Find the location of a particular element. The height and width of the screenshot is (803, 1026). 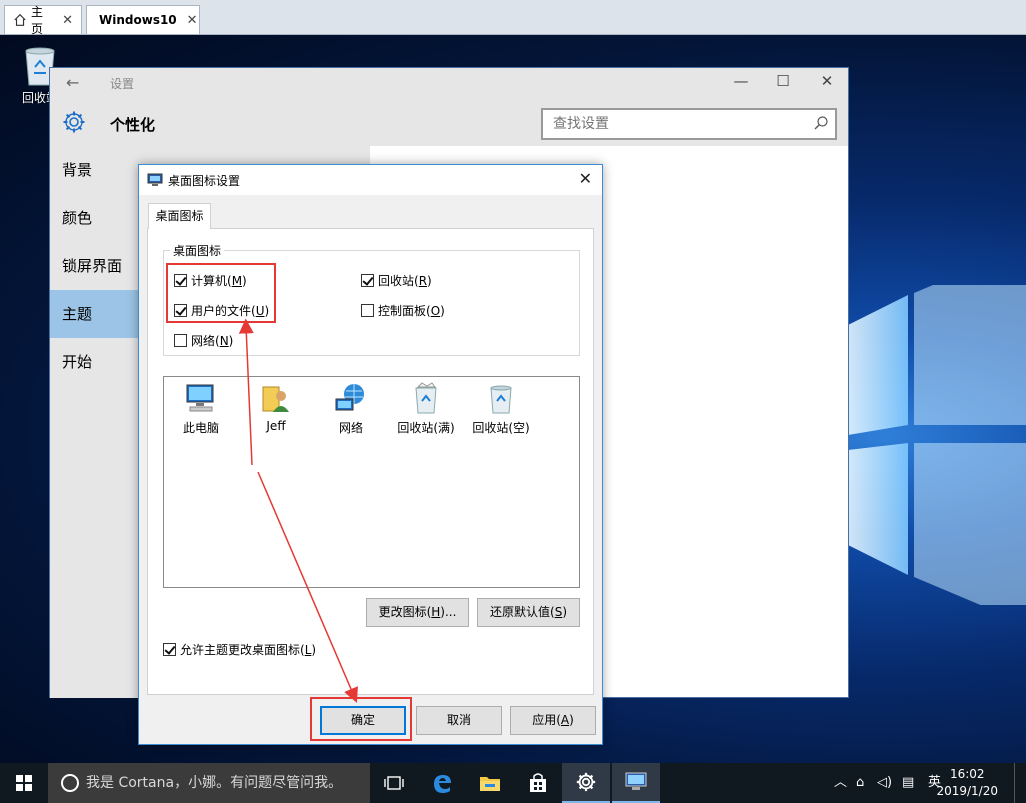

restore-label: 还原默认值( is located at coordinates (522, 612).